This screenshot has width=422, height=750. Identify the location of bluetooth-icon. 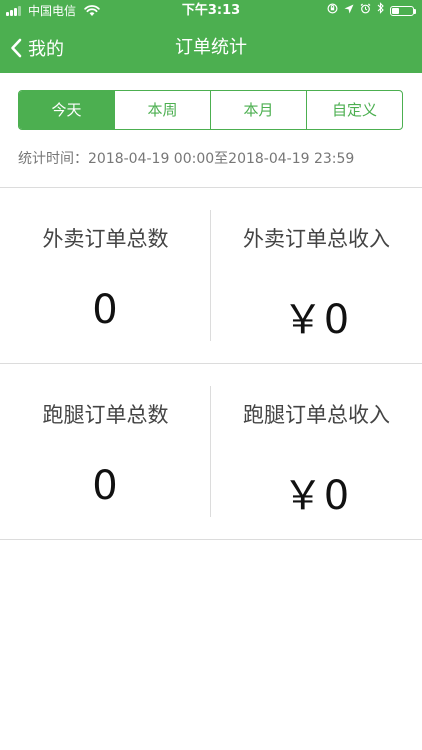
(380, 11).